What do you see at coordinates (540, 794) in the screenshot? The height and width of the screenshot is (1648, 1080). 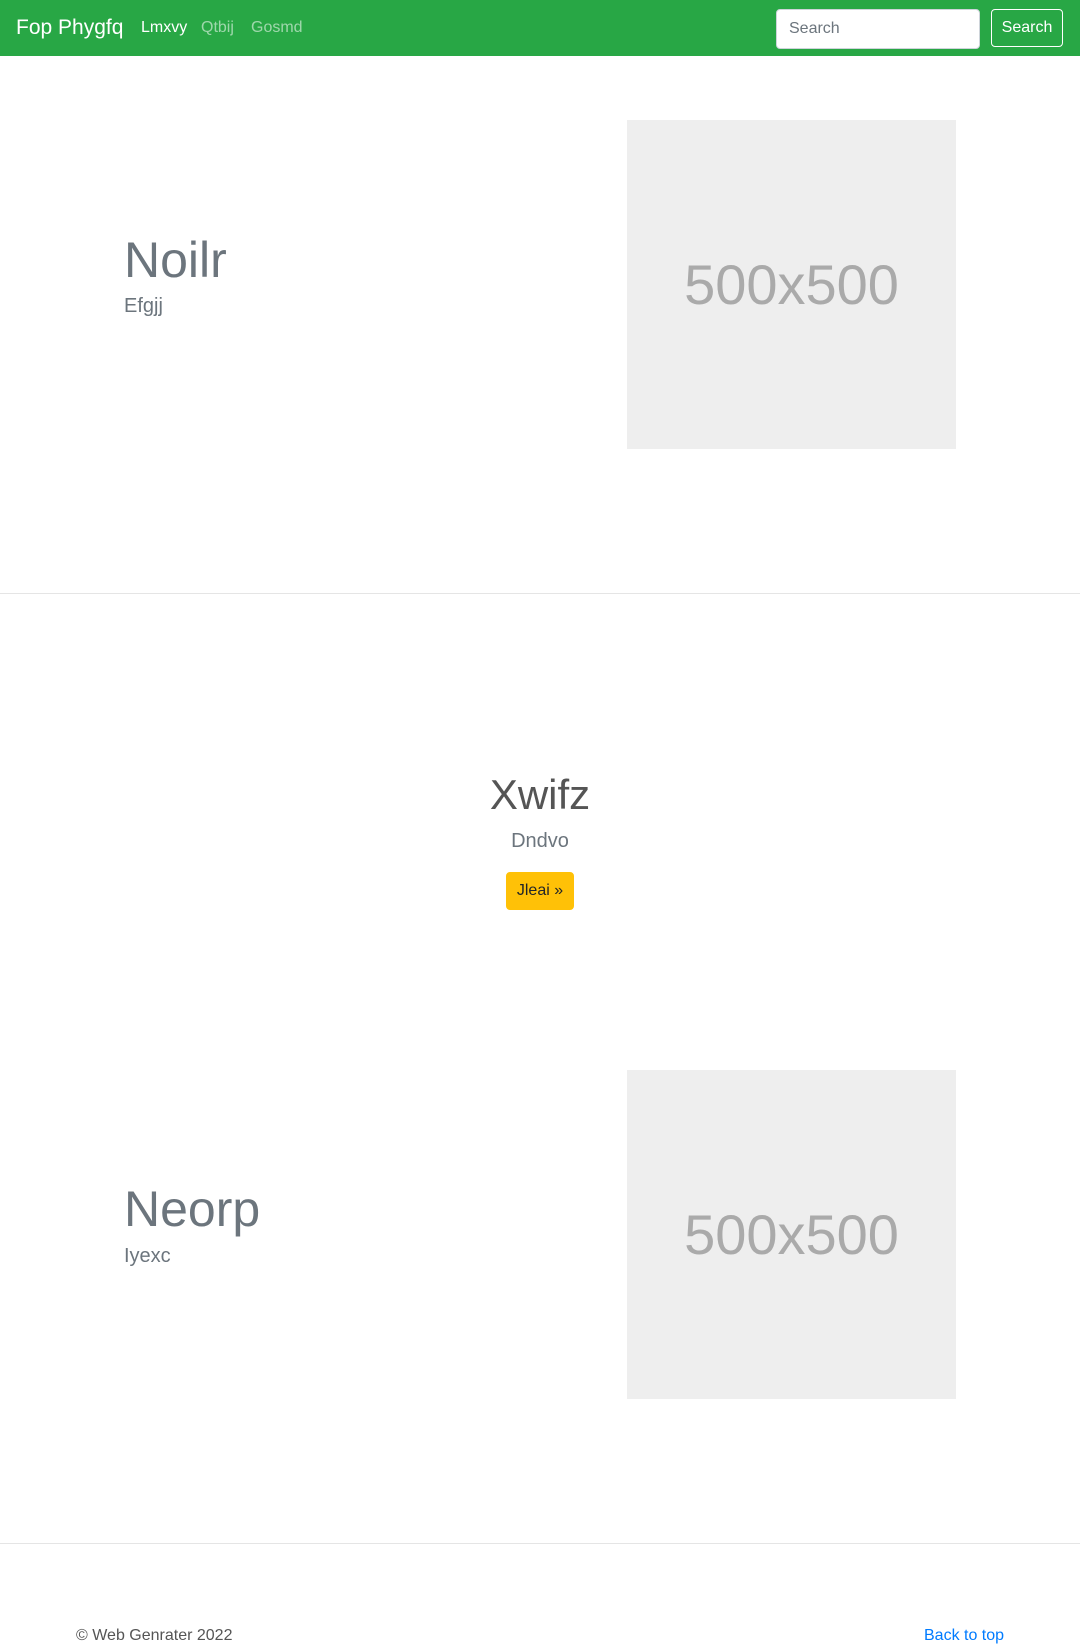 I see `center-title: Xwifz` at bounding box center [540, 794].